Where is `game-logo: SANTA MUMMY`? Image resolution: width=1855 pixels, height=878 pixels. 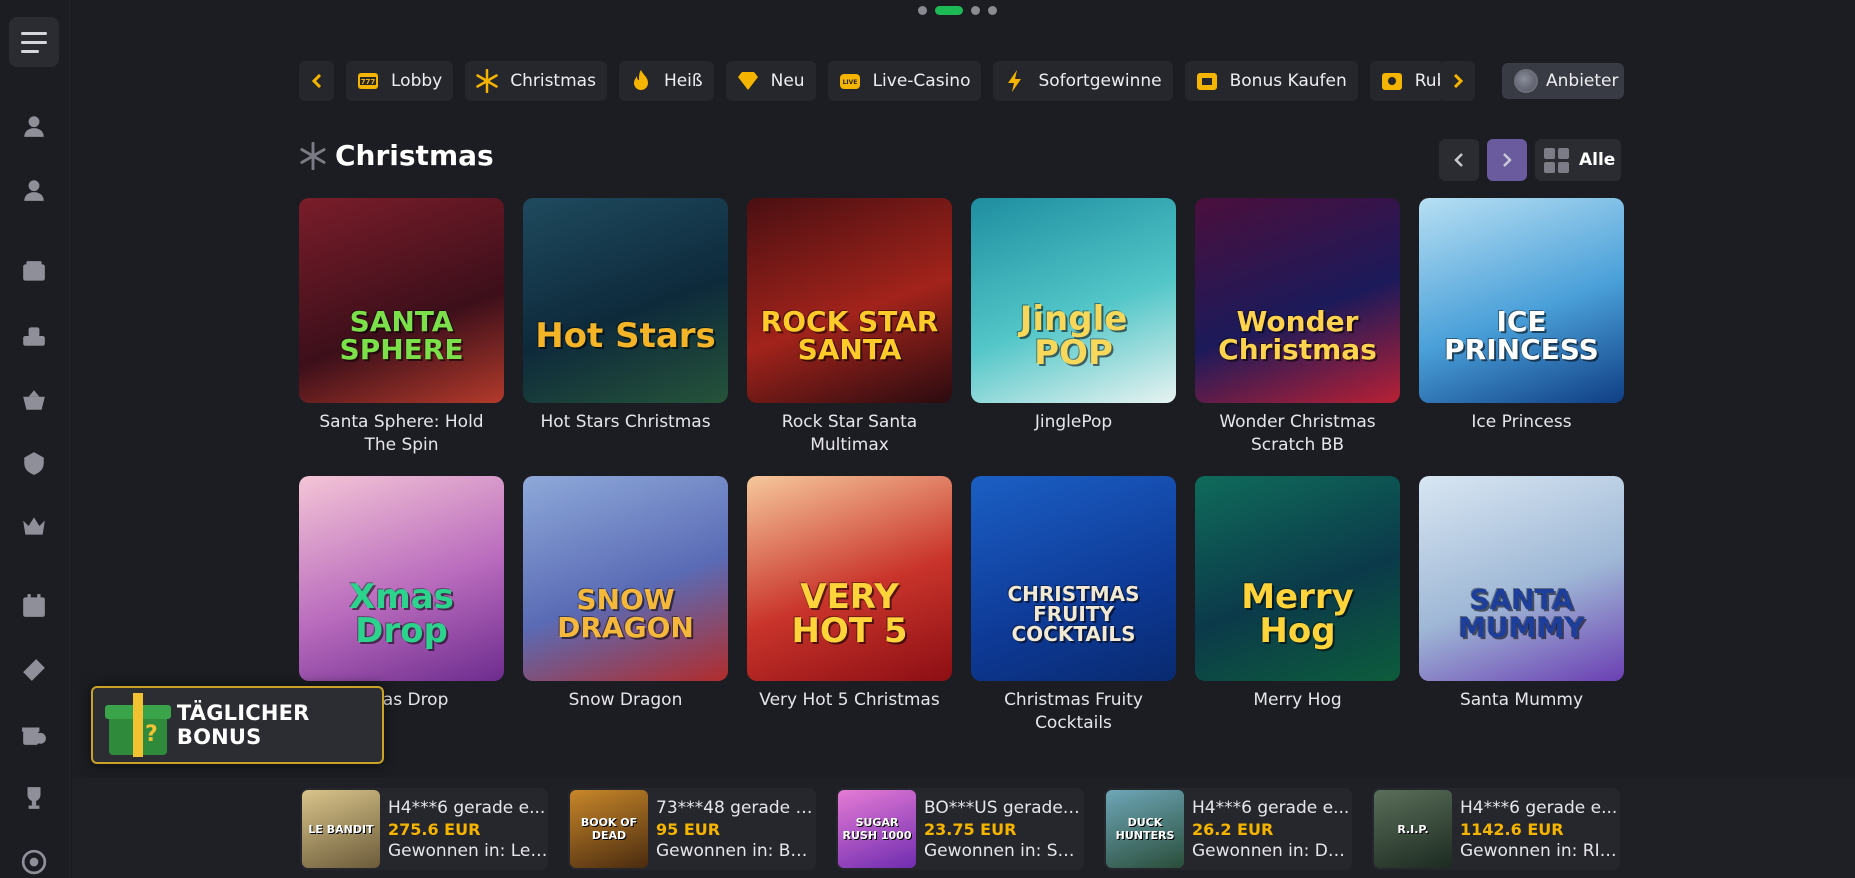 game-logo: SANTA MUMMY is located at coordinates (1521, 613).